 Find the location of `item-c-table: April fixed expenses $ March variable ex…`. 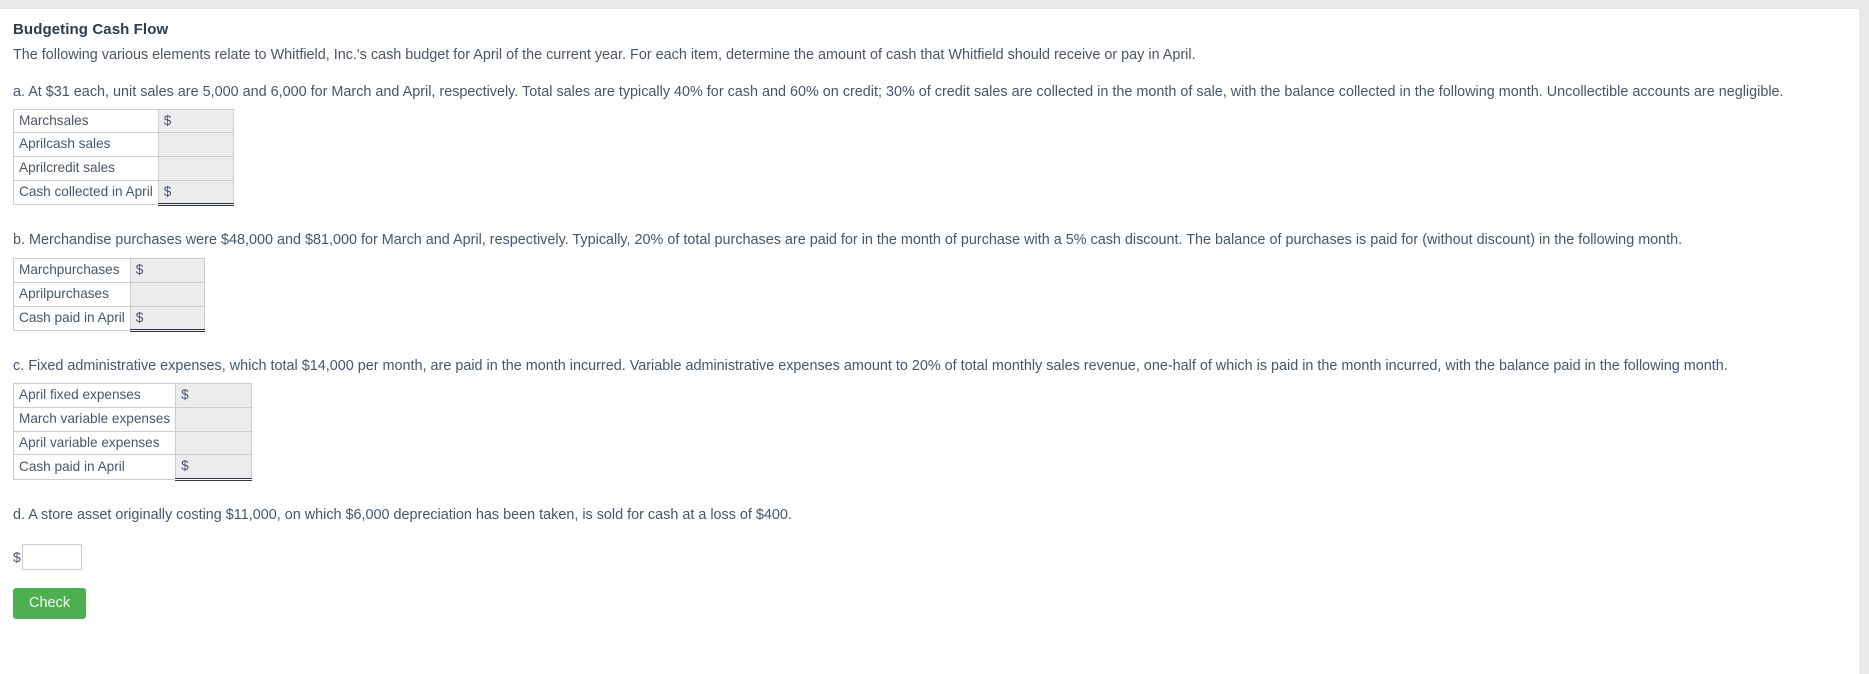

item-c-table: April fixed expenses $ March variable ex… is located at coordinates (132, 432).